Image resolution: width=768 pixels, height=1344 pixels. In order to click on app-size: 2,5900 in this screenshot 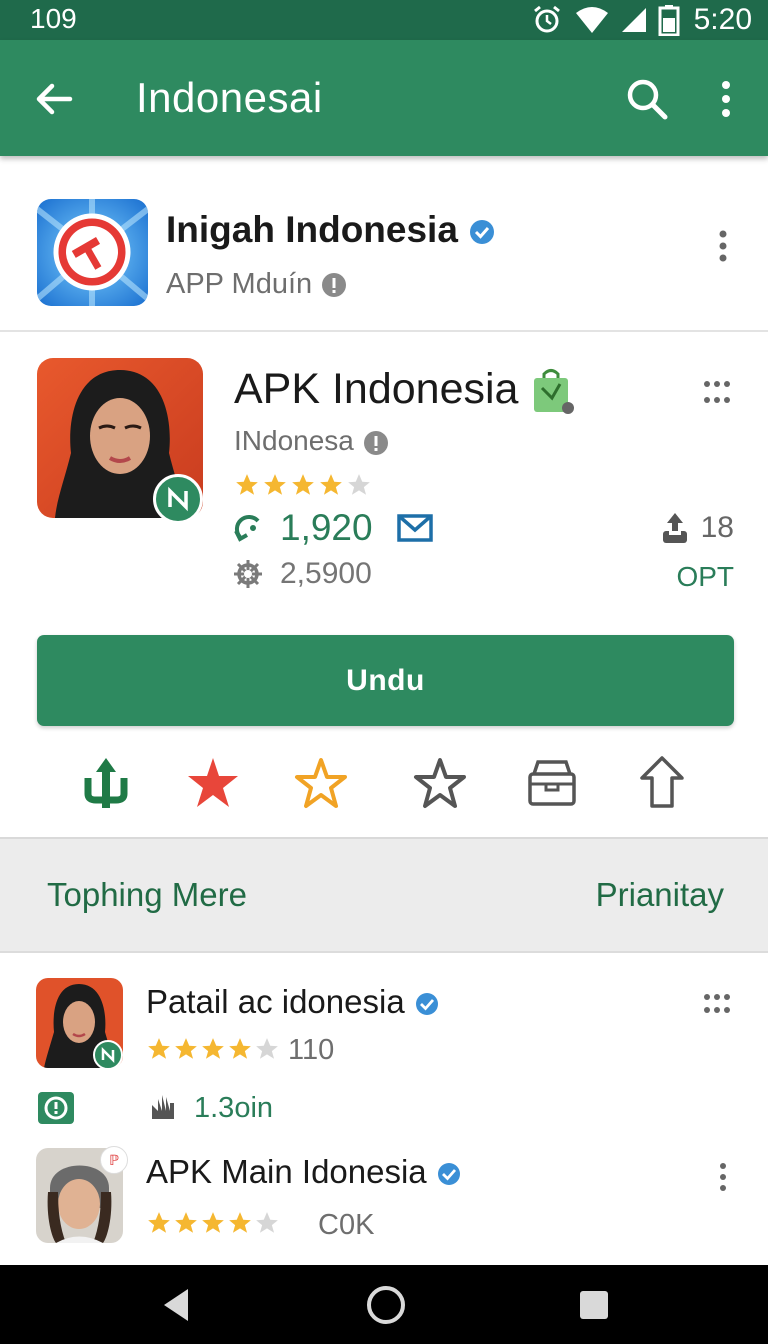, I will do `click(326, 573)`.